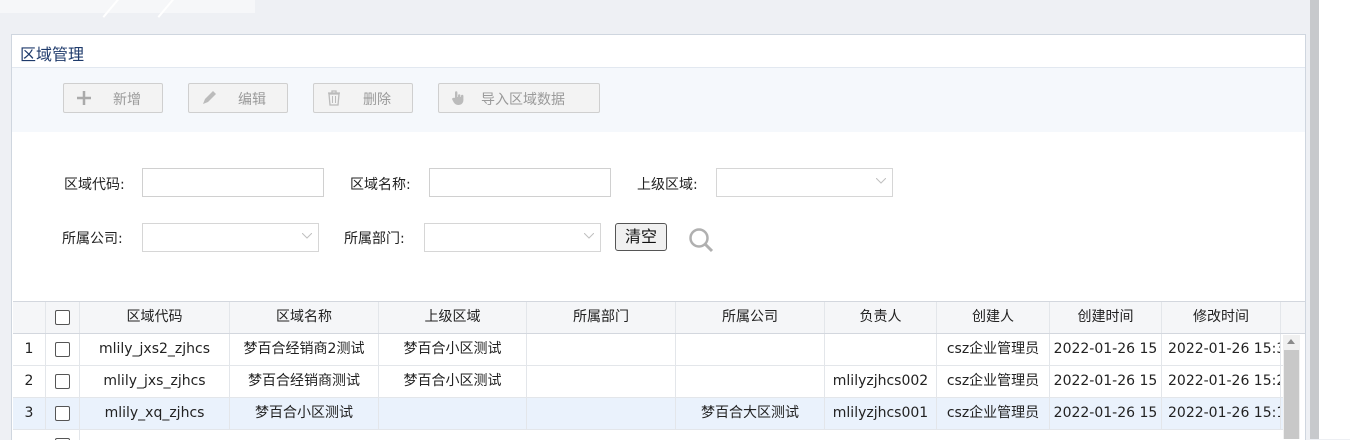 The image size is (1350, 440). Describe the element at coordinates (374, 238) in the screenshot. I see `department-label: 所属部门:` at that location.